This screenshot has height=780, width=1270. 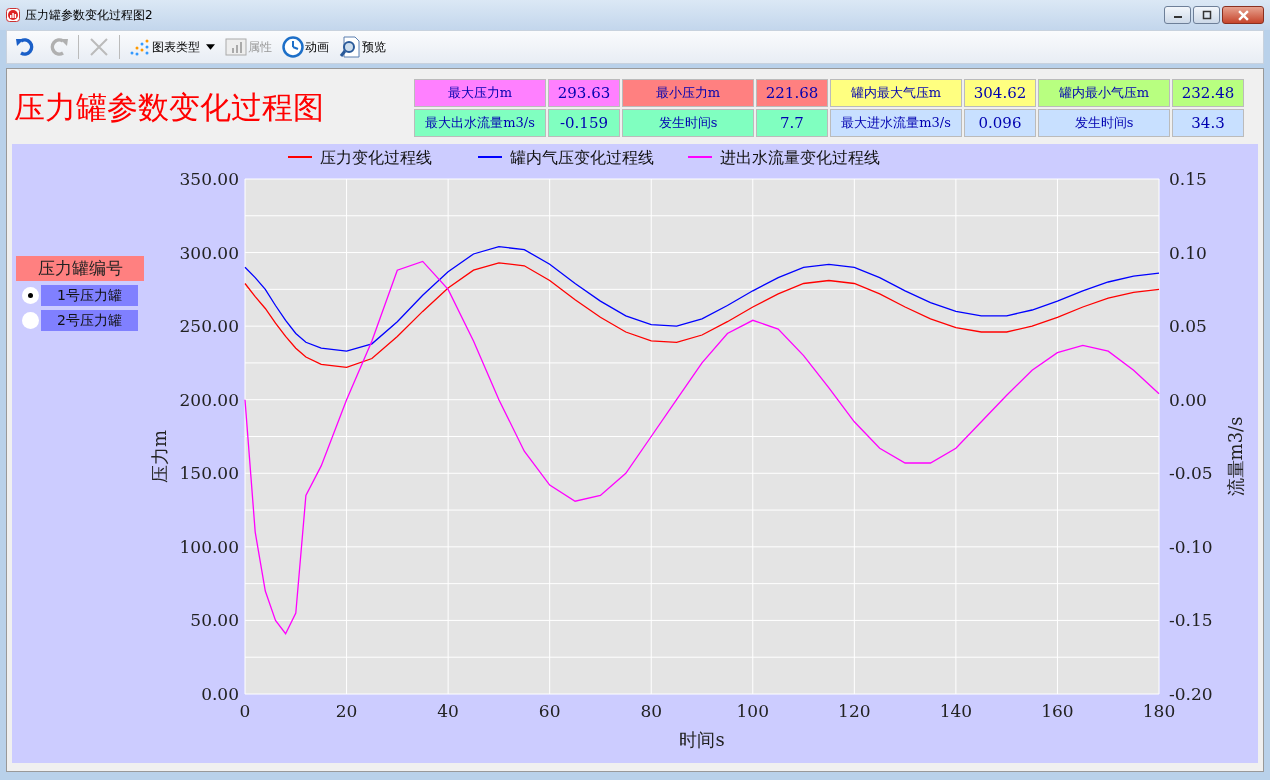 I want to click on axis-tick-label: 180, so click(x=1159, y=711).